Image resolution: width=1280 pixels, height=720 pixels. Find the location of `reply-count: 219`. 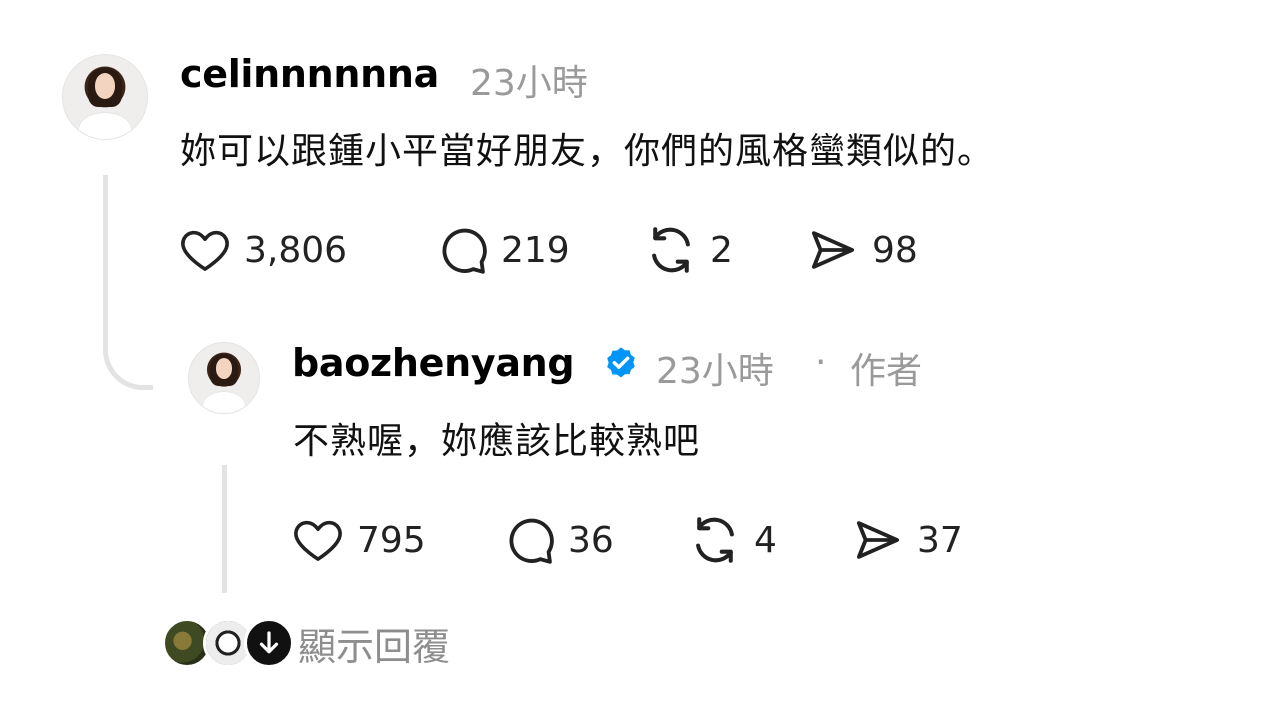

reply-count: 219 is located at coordinates (535, 250).